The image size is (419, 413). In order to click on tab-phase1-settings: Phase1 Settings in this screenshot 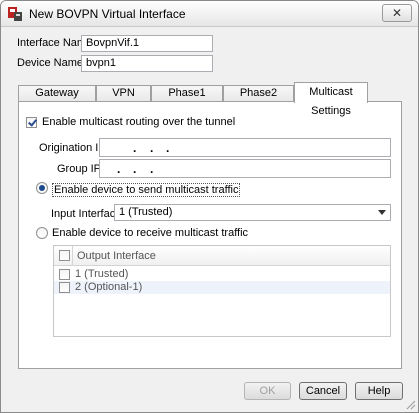, I will do `click(187, 99)`.